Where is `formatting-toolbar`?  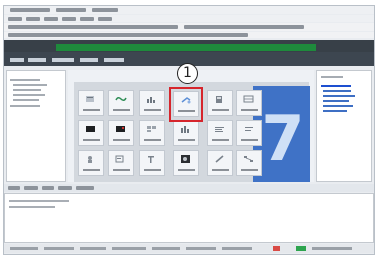 formatting-toolbar is located at coordinates (189, 35).